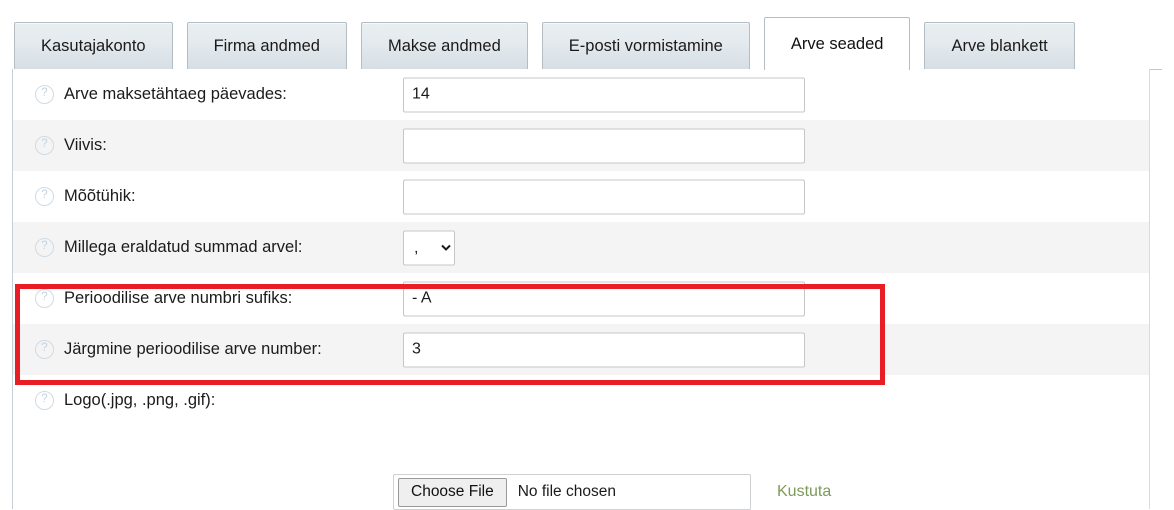 This screenshot has width=1174, height=510. I want to click on next-periodic-invoice-number-input, so click(604, 349).